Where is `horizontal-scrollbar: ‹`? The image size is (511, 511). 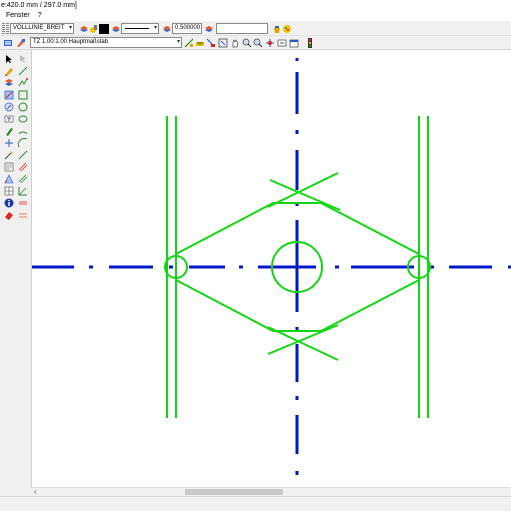 horizontal-scrollbar: ‹ is located at coordinates (271, 491).